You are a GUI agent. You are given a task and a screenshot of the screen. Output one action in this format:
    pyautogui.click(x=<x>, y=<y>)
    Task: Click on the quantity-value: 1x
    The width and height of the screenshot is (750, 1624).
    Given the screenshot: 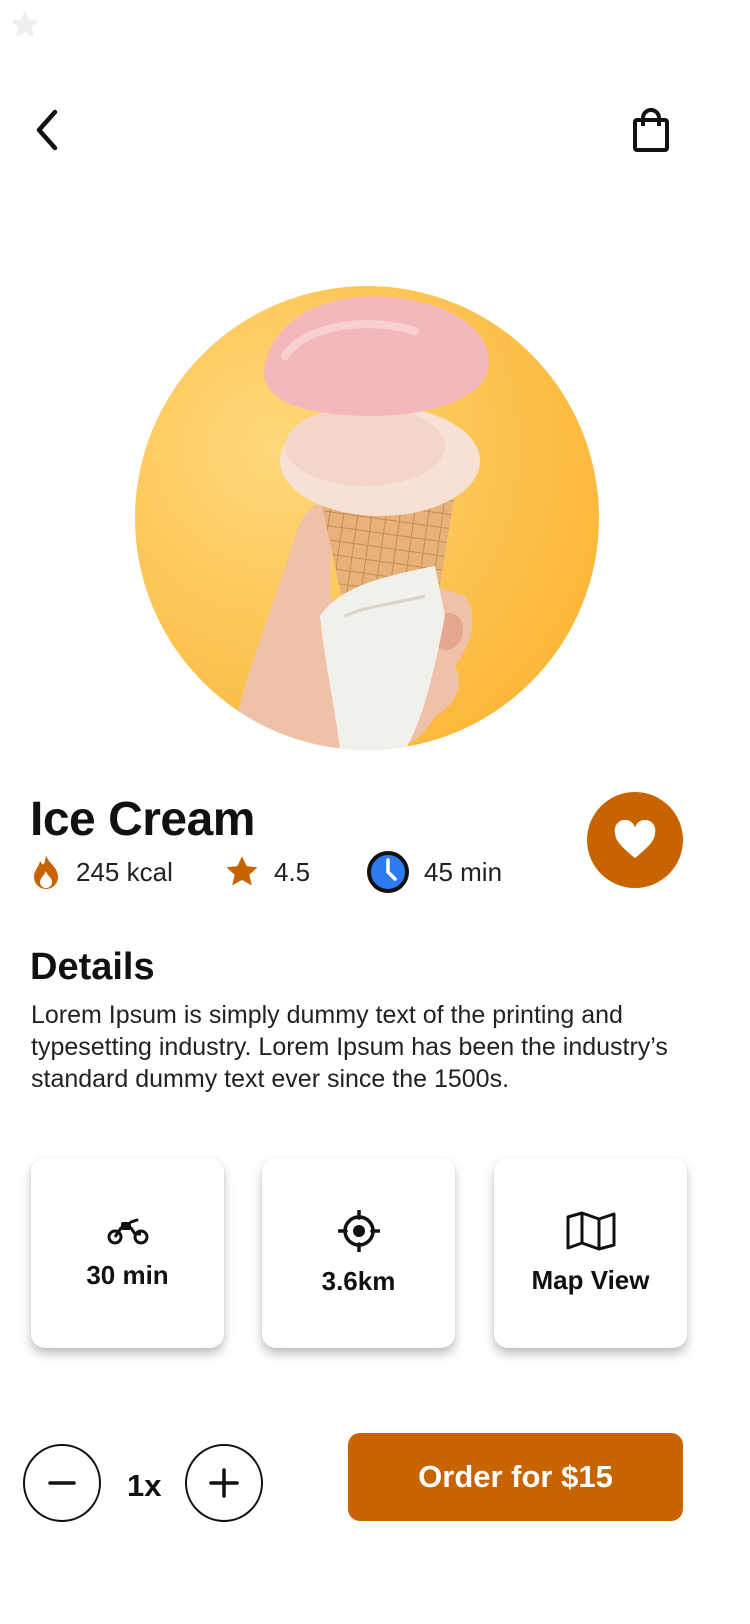 What is the action you would take?
    pyautogui.click(x=144, y=1485)
    